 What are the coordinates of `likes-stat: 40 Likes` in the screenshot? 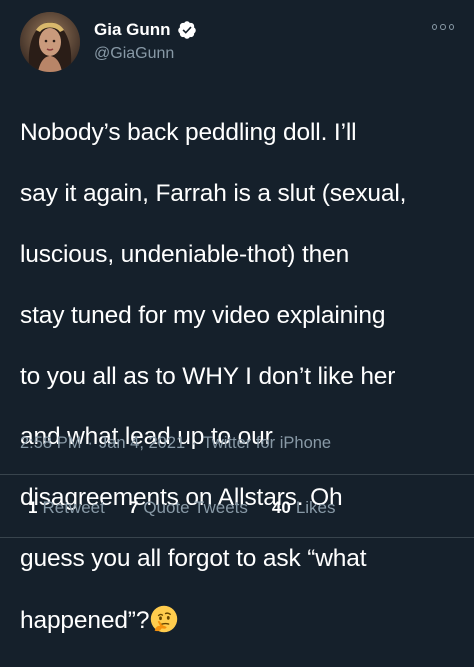 It's located at (304, 508).